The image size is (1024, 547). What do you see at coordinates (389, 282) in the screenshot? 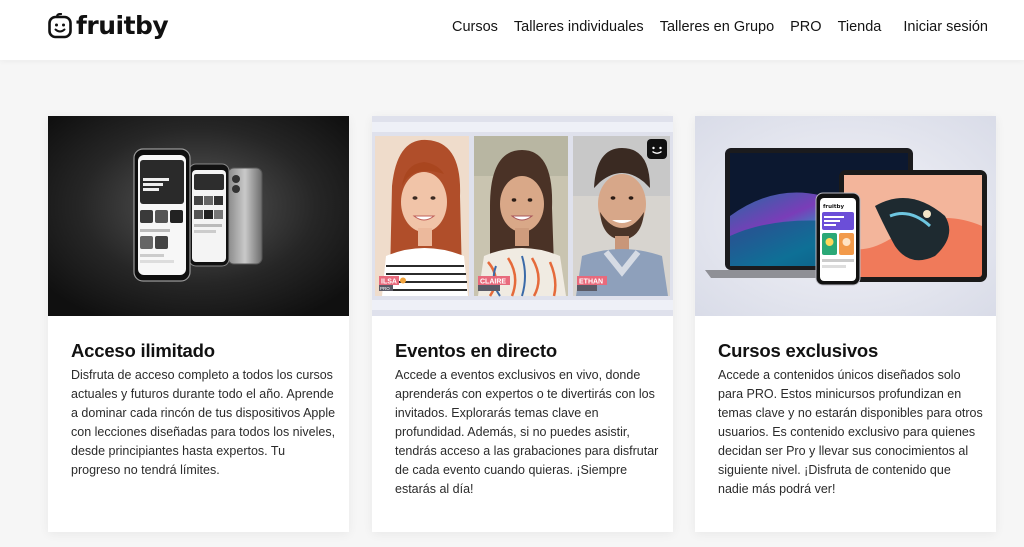
I see `name-label-ilsa: ILSA` at bounding box center [389, 282].